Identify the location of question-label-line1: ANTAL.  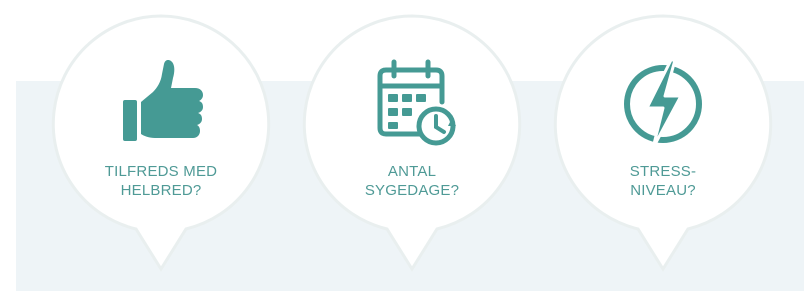
(412, 171).